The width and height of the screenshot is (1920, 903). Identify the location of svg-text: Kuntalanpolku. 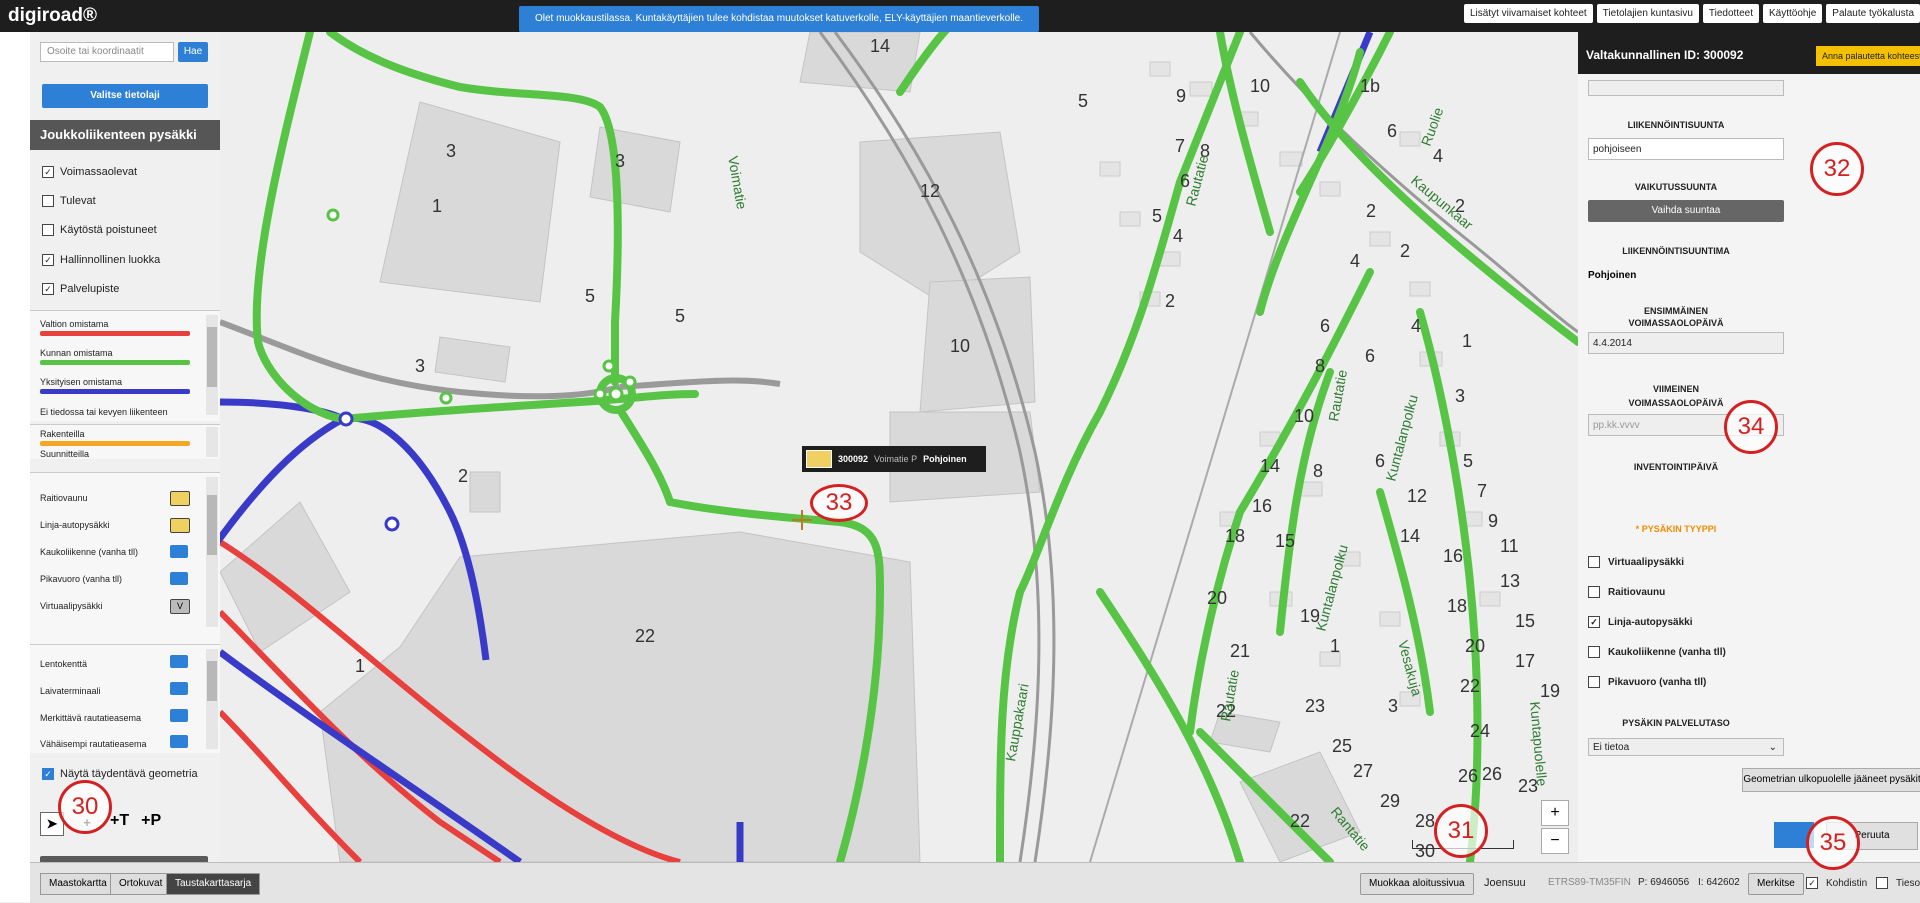
(1401, 438).